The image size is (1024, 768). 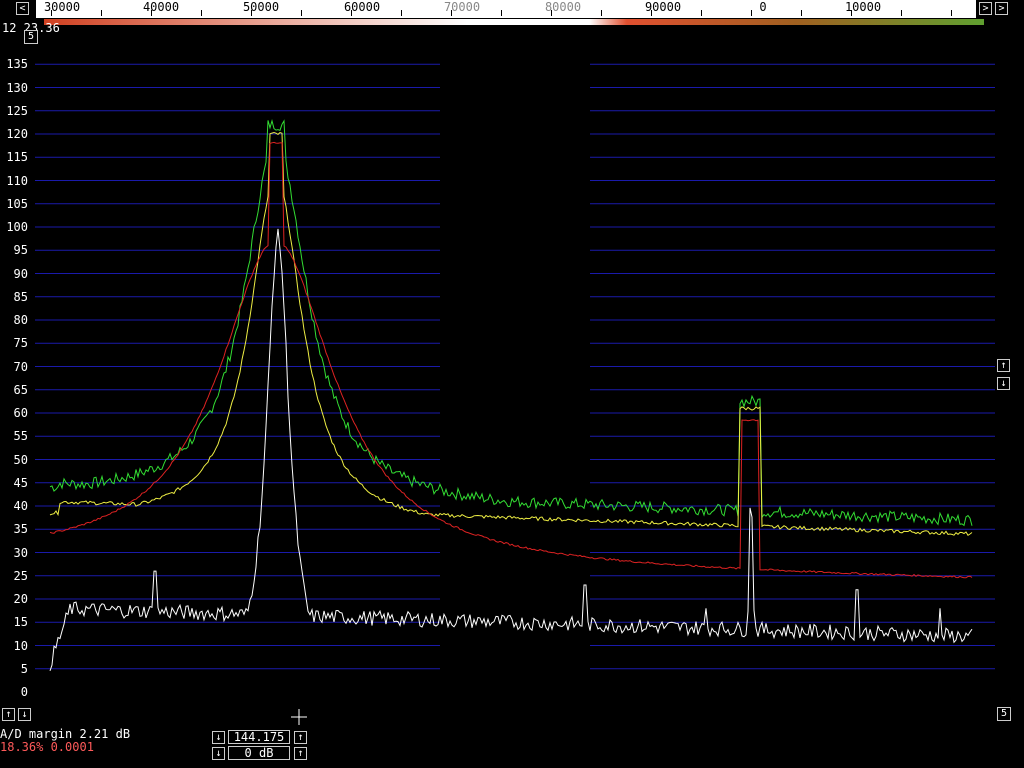 What do you see at coordinates (20, 506) in the screenshot?
I see `y-axis-label: 40` at bounding box center [20, 506].